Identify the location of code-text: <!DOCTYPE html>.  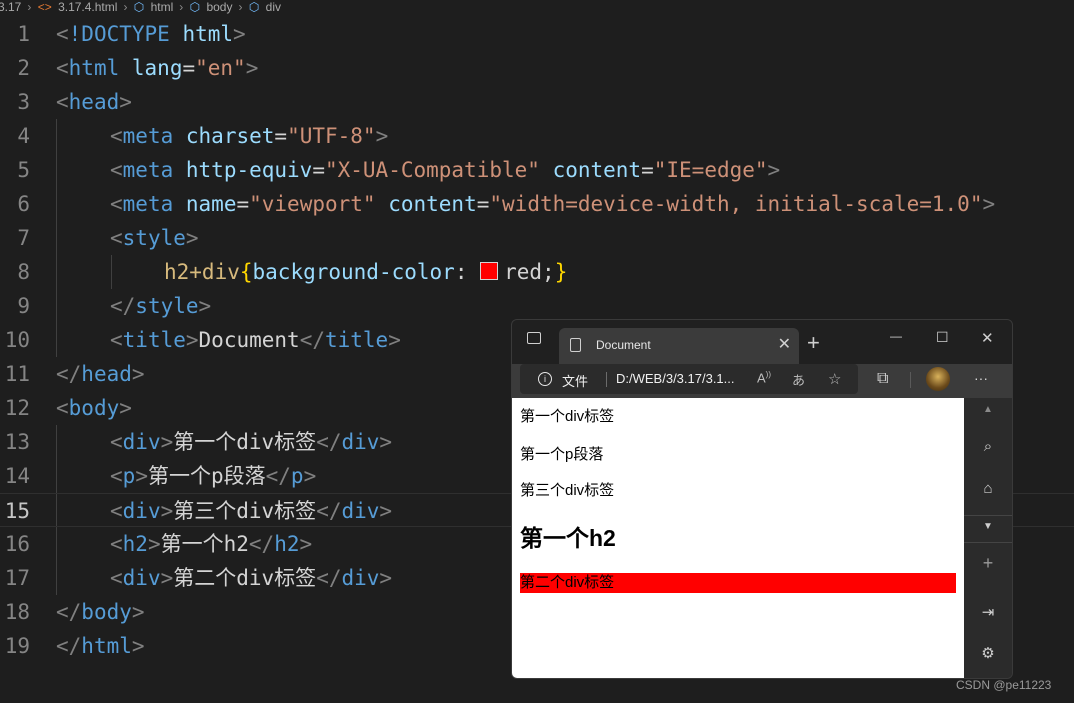
(151, 34).